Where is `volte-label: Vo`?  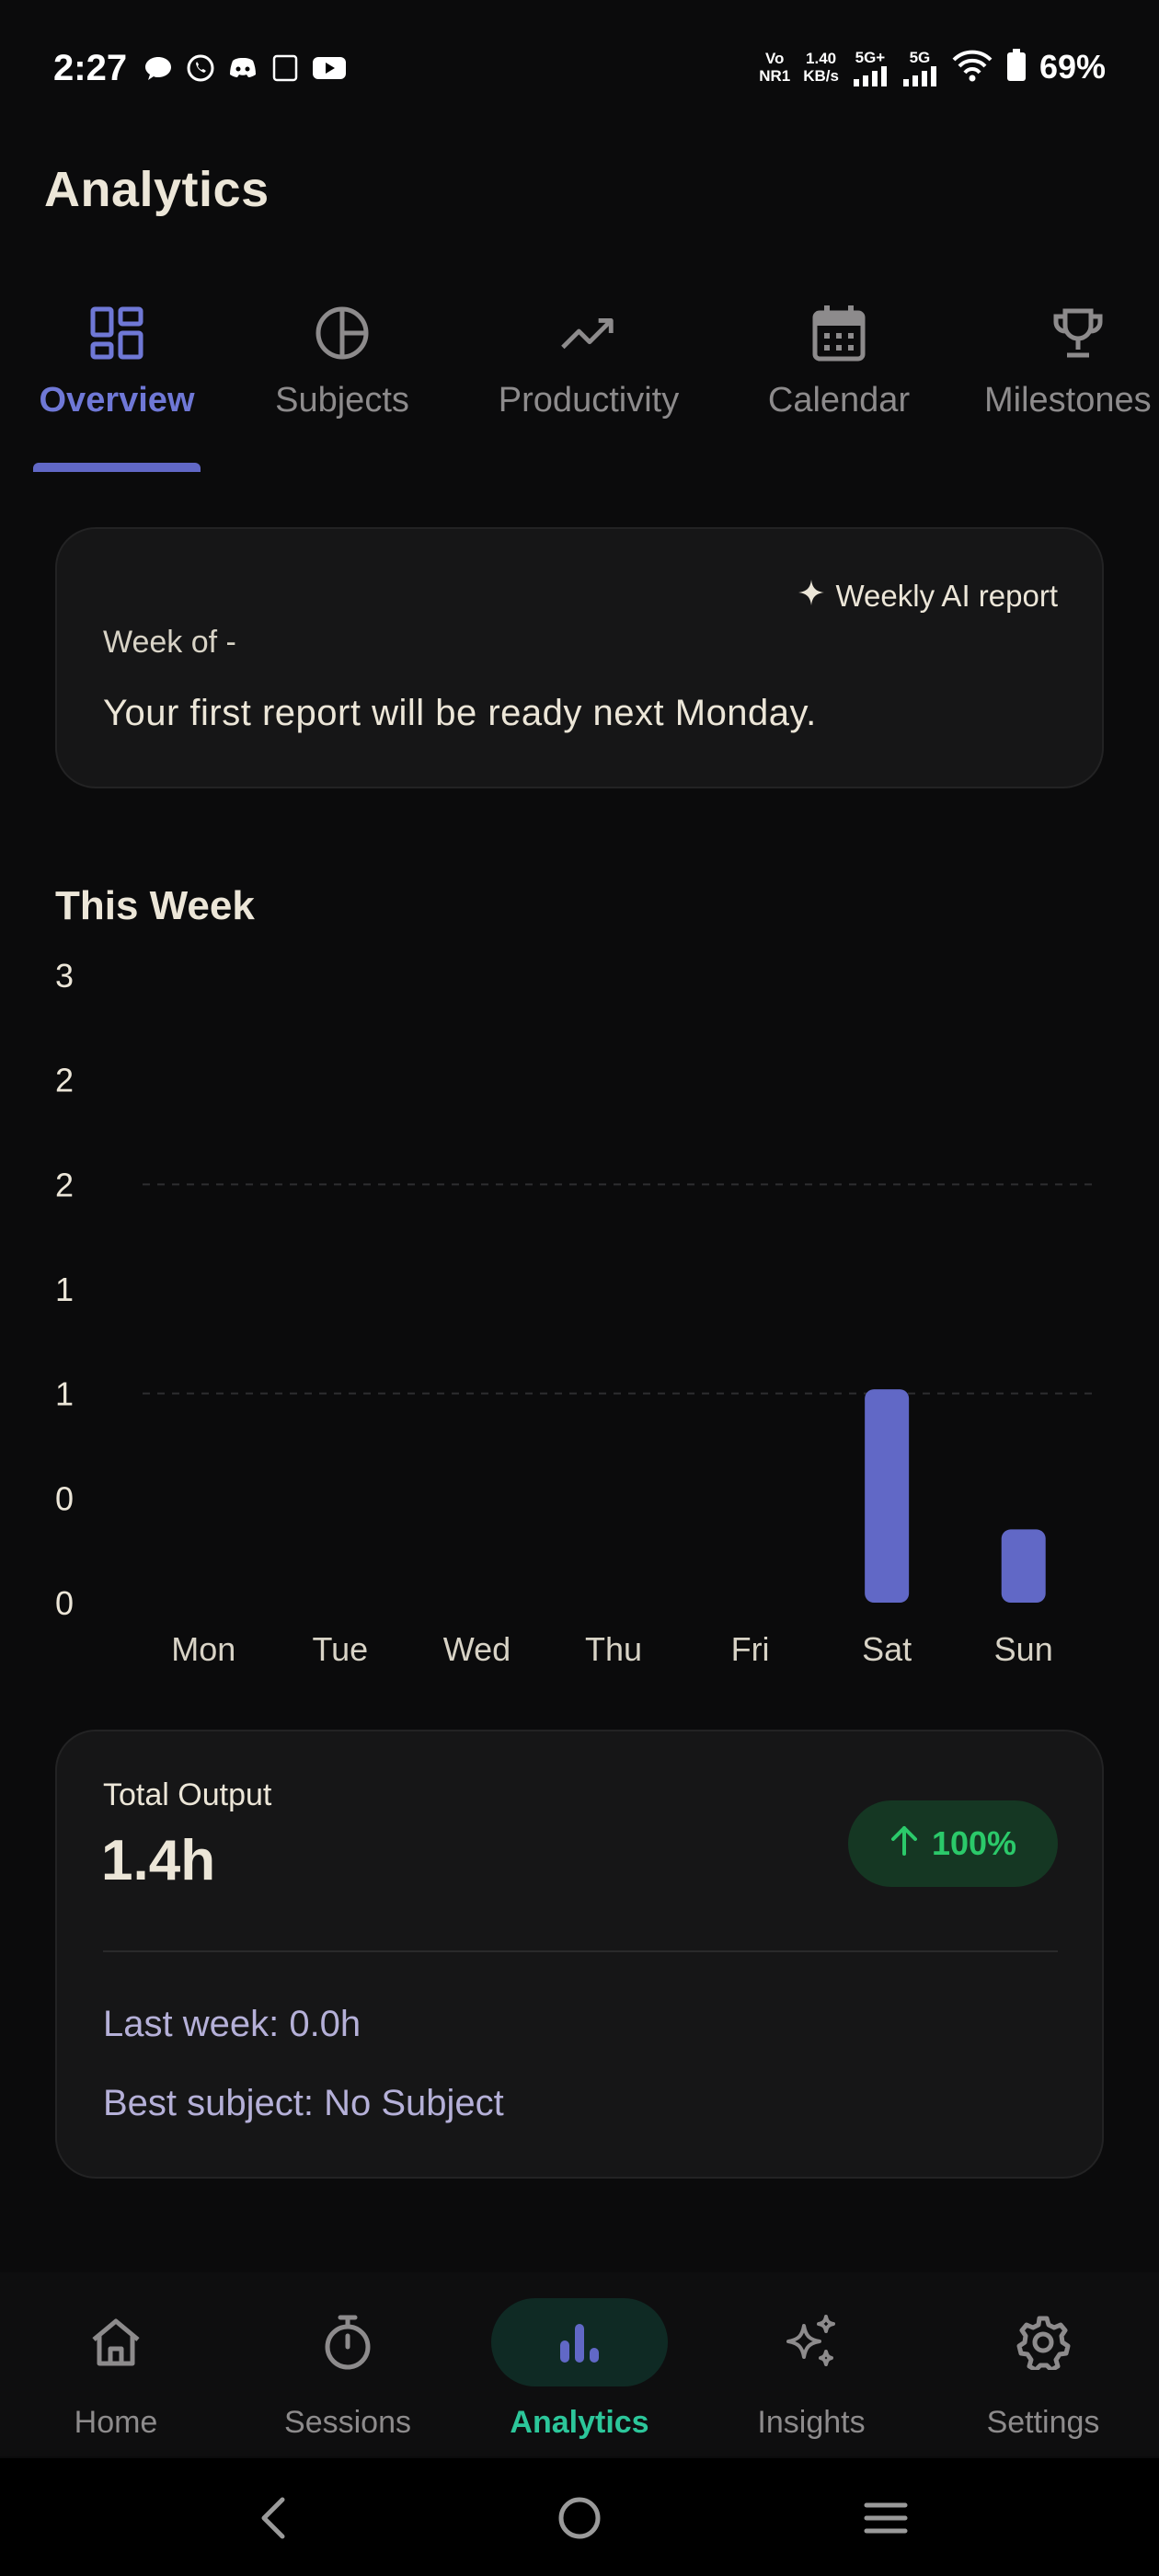
volte-label: Vo is located at coordinates (774, 58).